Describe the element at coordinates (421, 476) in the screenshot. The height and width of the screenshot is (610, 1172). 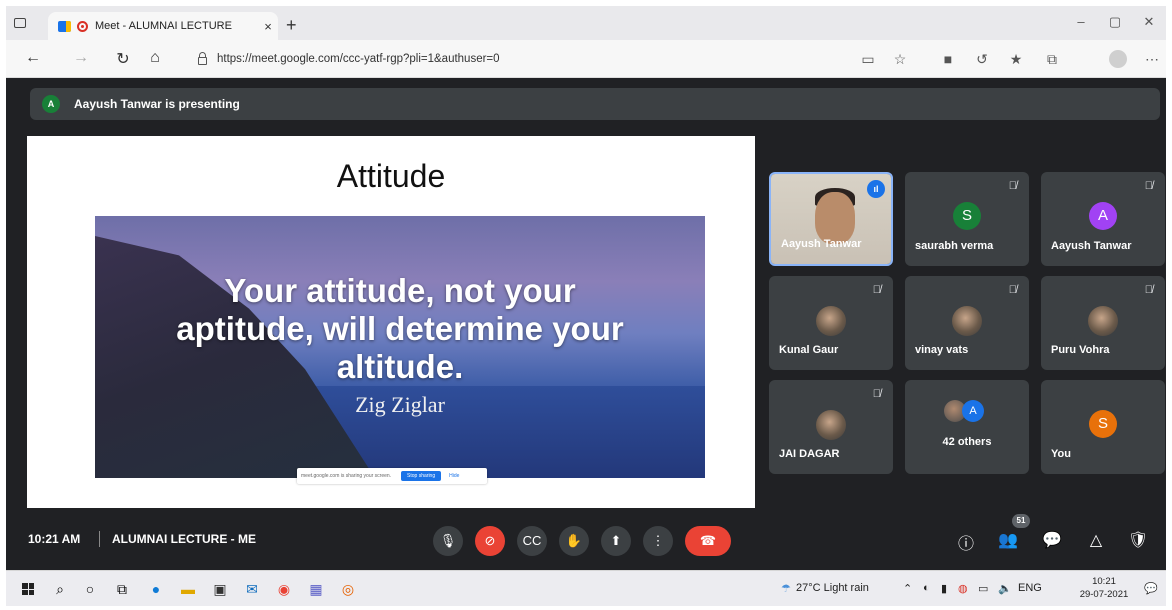
I see `stop-sharing-button: Stop sharing` at that location.